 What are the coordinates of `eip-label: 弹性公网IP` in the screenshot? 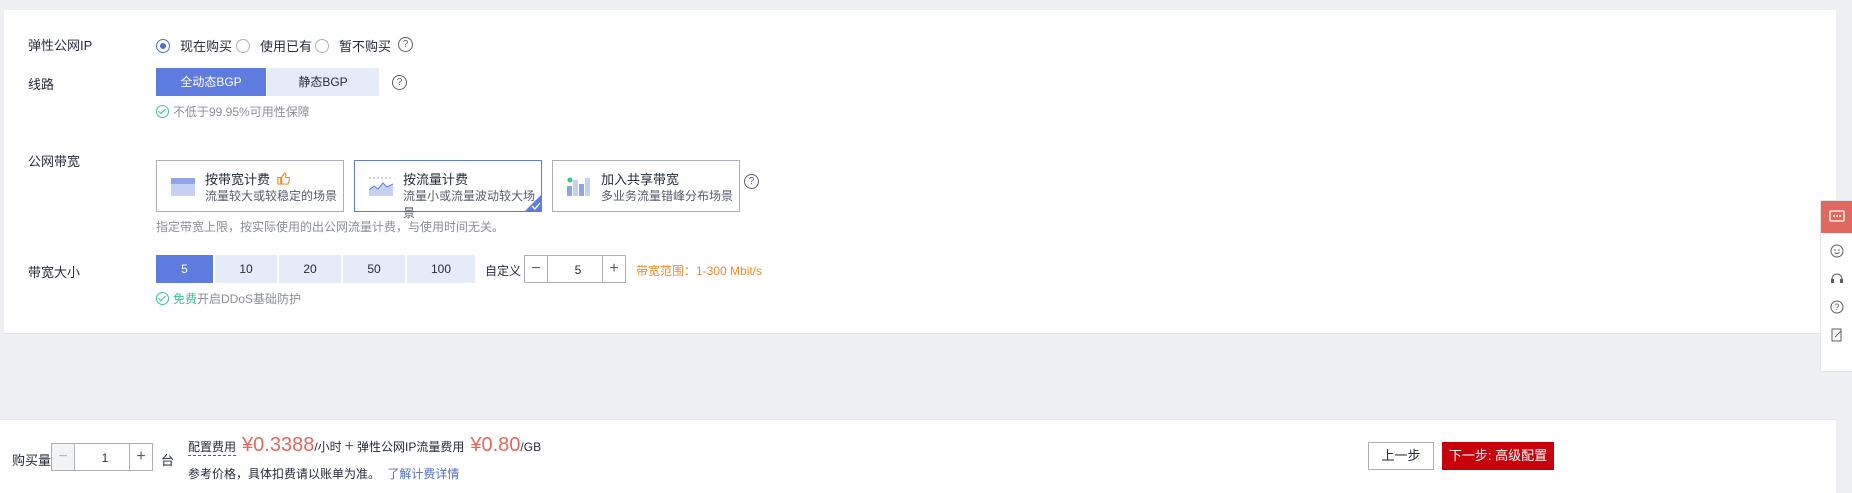 It's located at (60, 45).